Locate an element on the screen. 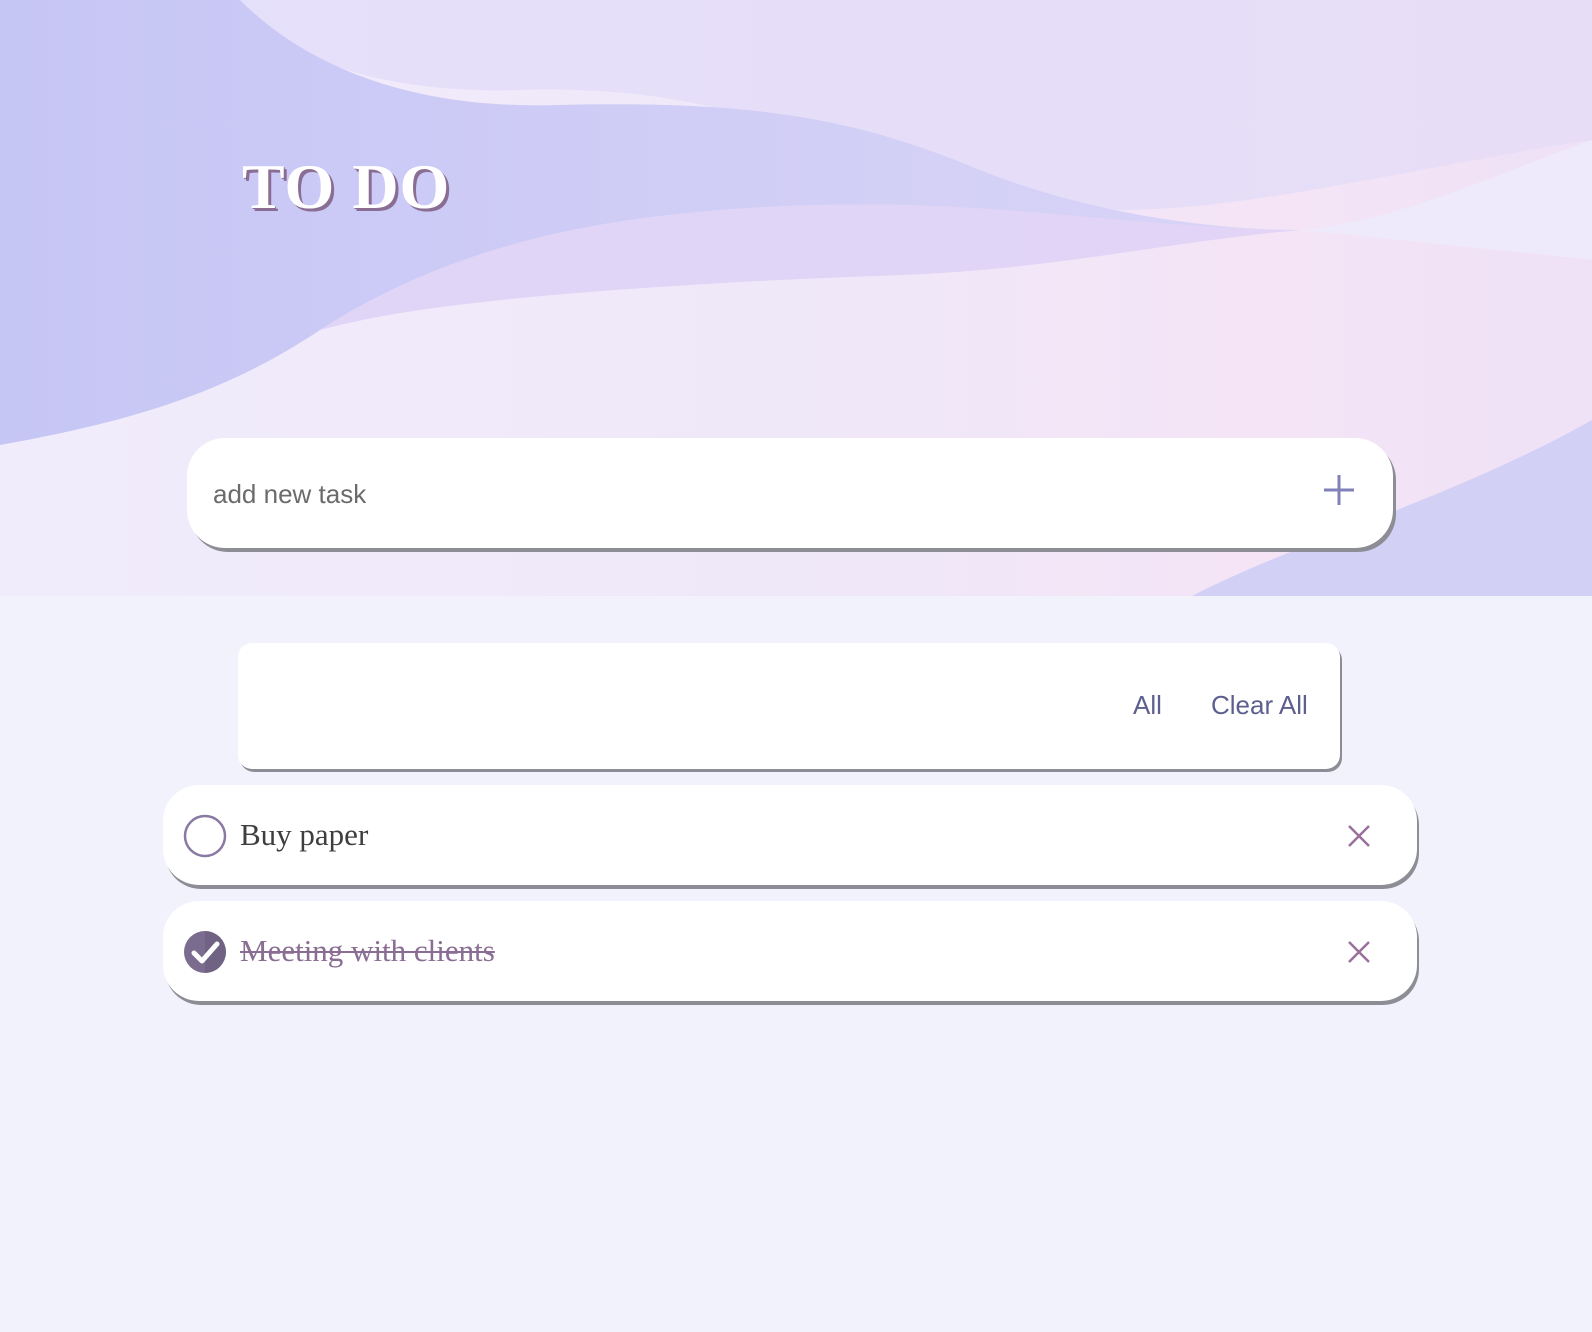 The width and height of the screenshot is (1592, 1332). filter-all-link: All is located at coordinates (1147, 705).